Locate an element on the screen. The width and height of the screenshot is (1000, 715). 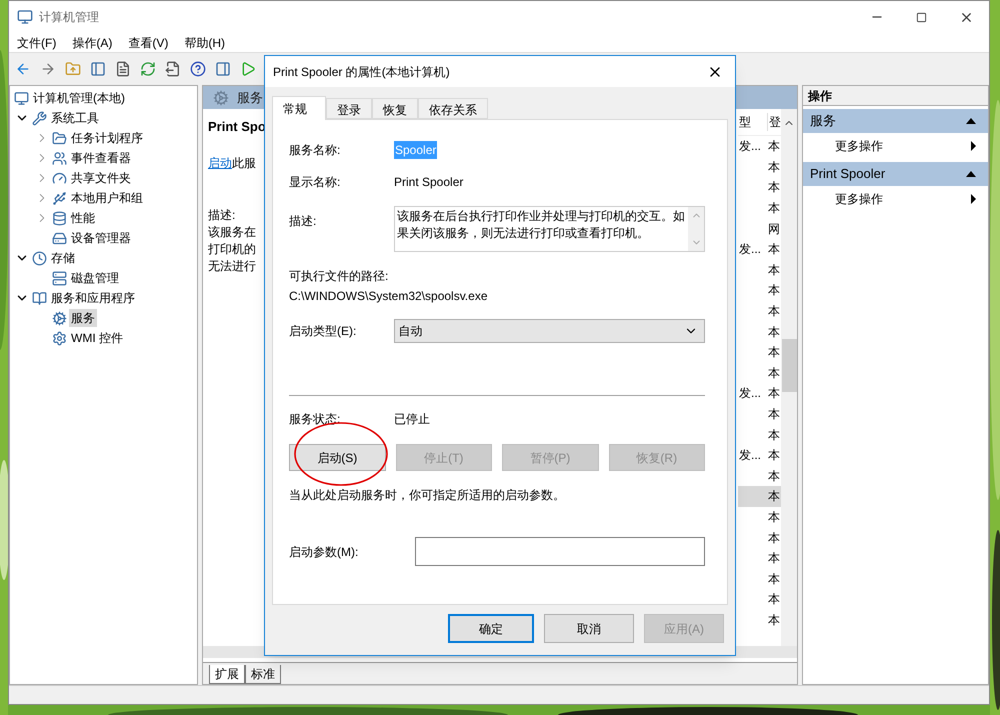
scrollbar is located at coordinates (789, 377).